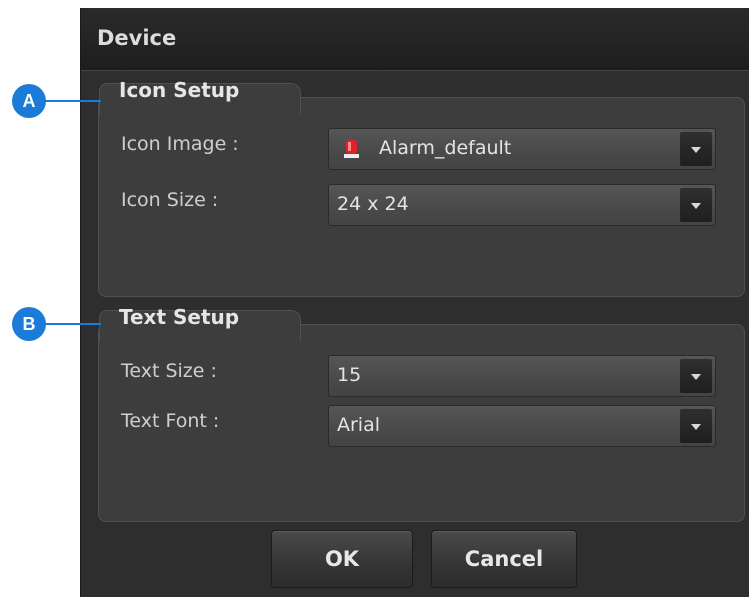  Describe the element at coordinates (445, 148) in the screenshot. I see `icon-image-value: Alarm_default` at that location.